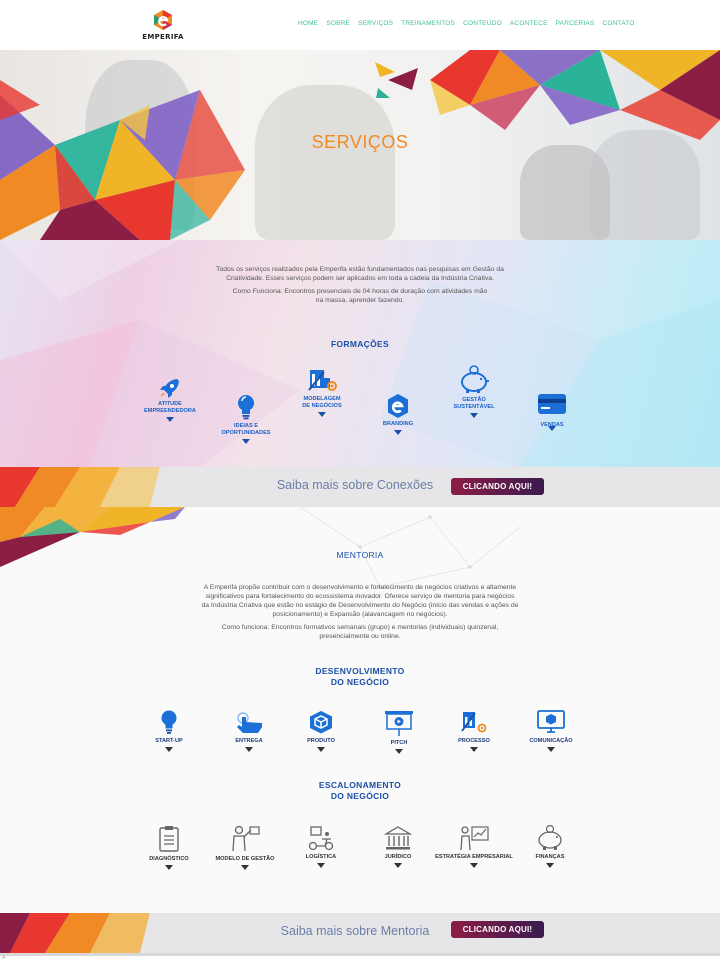 The height and width of the screenshot is (973, 720). Describe the element at coordinates (360, 300) in the screenshot. I see `how-it-works-line-2: na massa, aprender fazendo.` at that location.